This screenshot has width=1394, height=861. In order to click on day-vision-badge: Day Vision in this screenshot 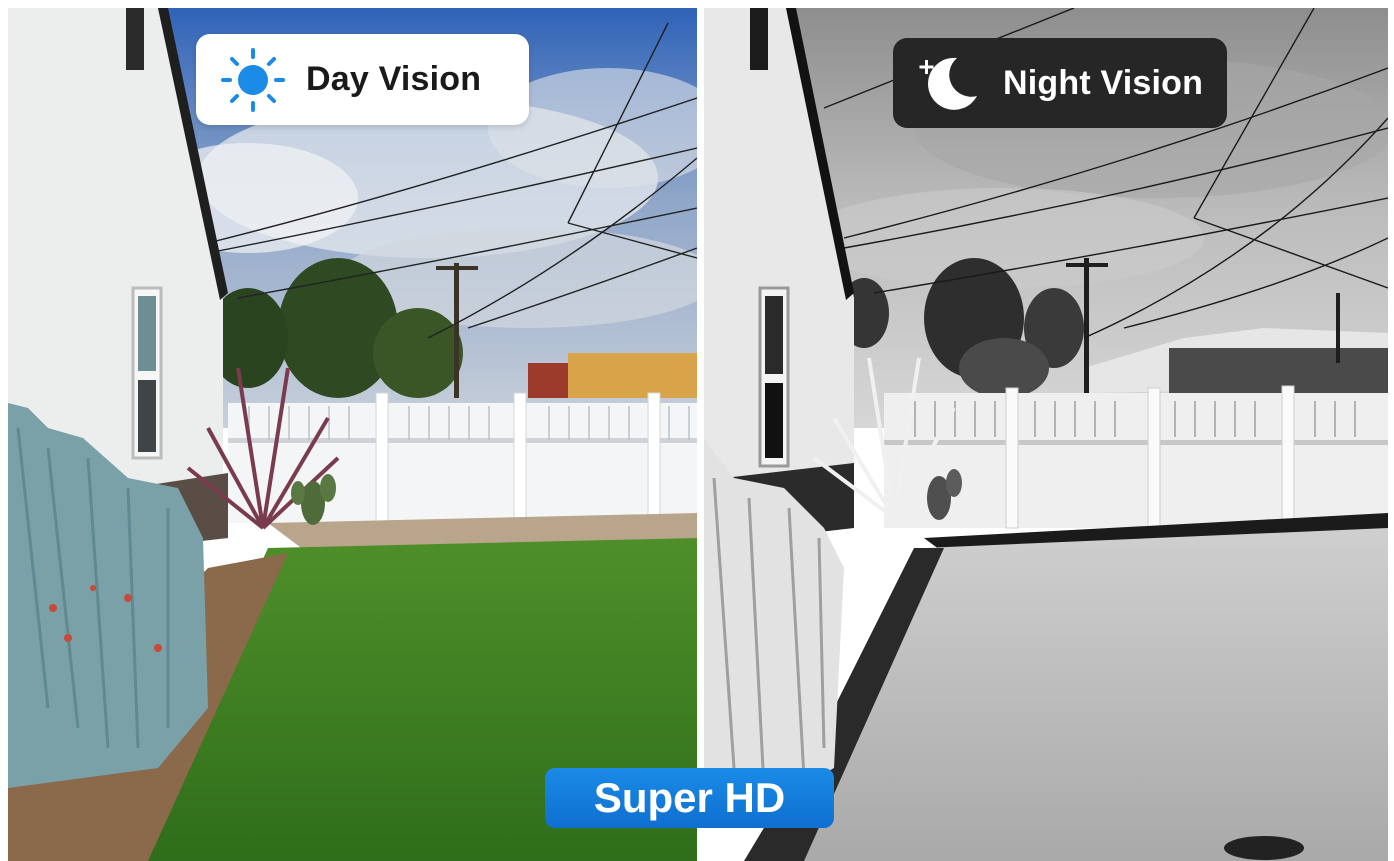, I will do `click(362, 79)`.